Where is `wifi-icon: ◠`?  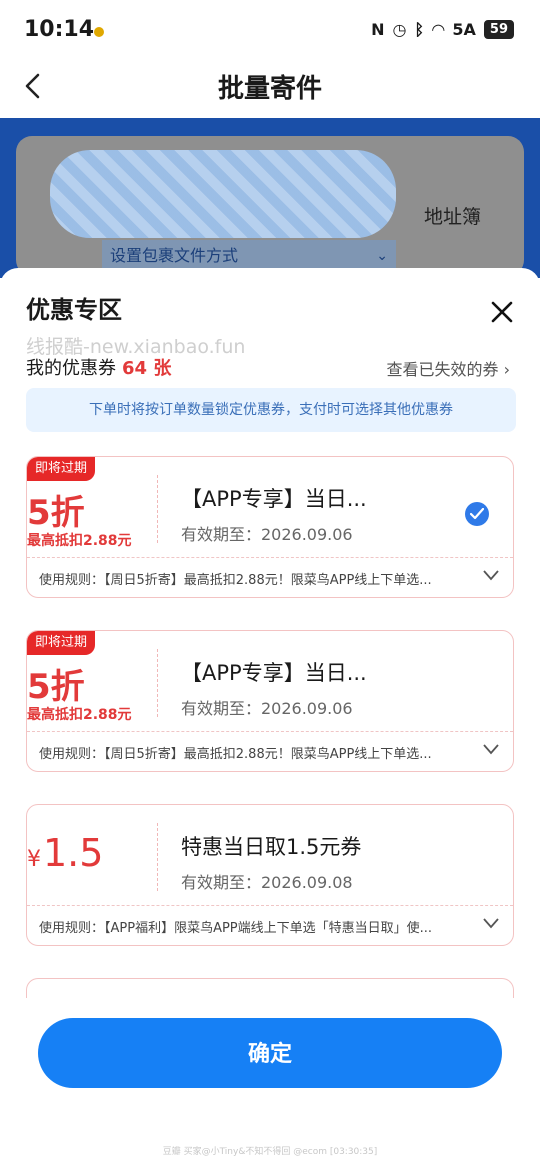 wifi-icon: ◠ is located at coordinates (438, 29).